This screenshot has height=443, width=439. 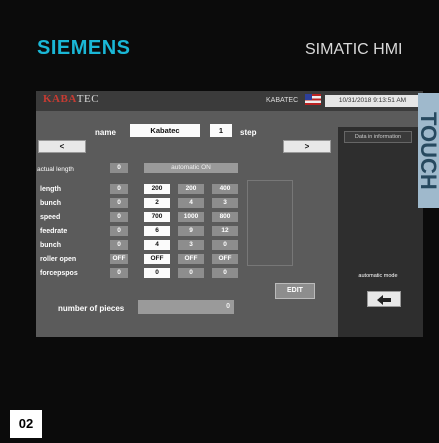 I want to click on cell-value: 1000, so click(x=191, y=217).